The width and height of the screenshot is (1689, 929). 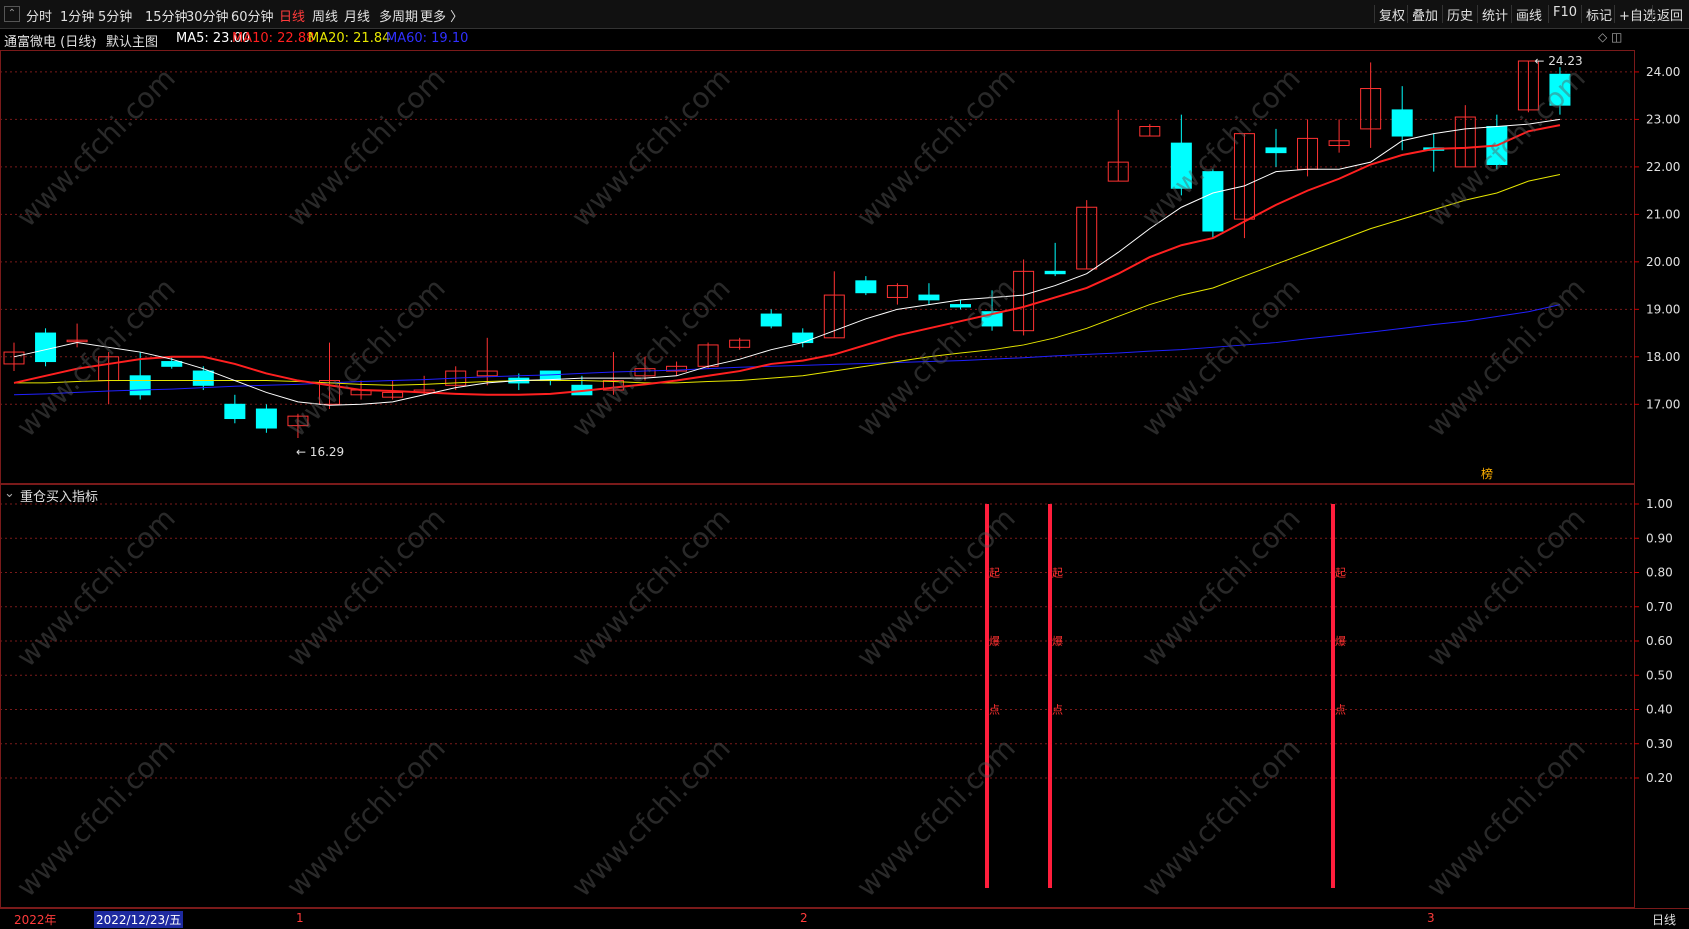 What do you see at coordinates (1659, 710) in the screenshot?
I see `y-tick-label: 0.40` at bounding box center [1659, 710].